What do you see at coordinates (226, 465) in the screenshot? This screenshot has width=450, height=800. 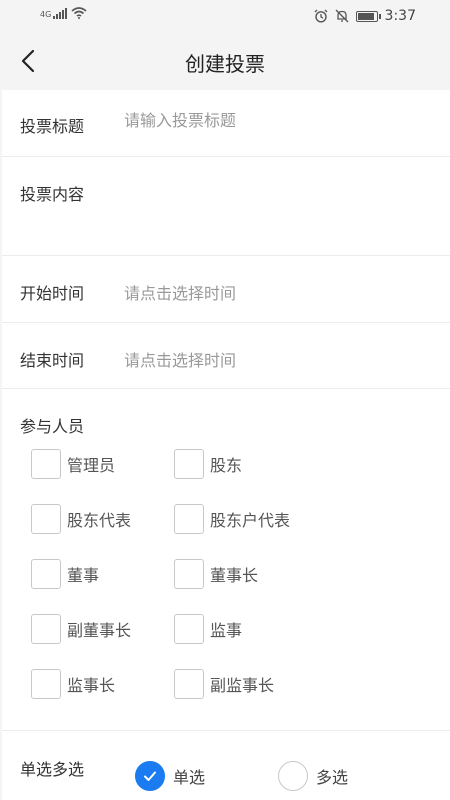 I see `participant-option-label: 股东` at bounding box center [226, 465].